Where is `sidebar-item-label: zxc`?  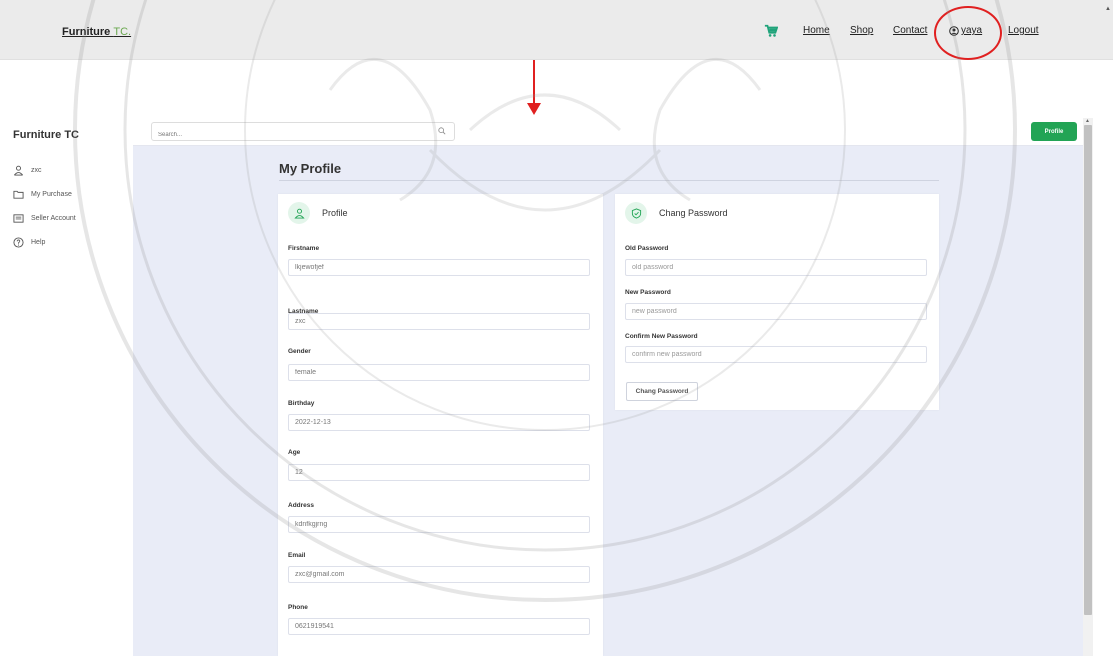
sidebar-item-label: zxc is located at coordinates (36, 170).